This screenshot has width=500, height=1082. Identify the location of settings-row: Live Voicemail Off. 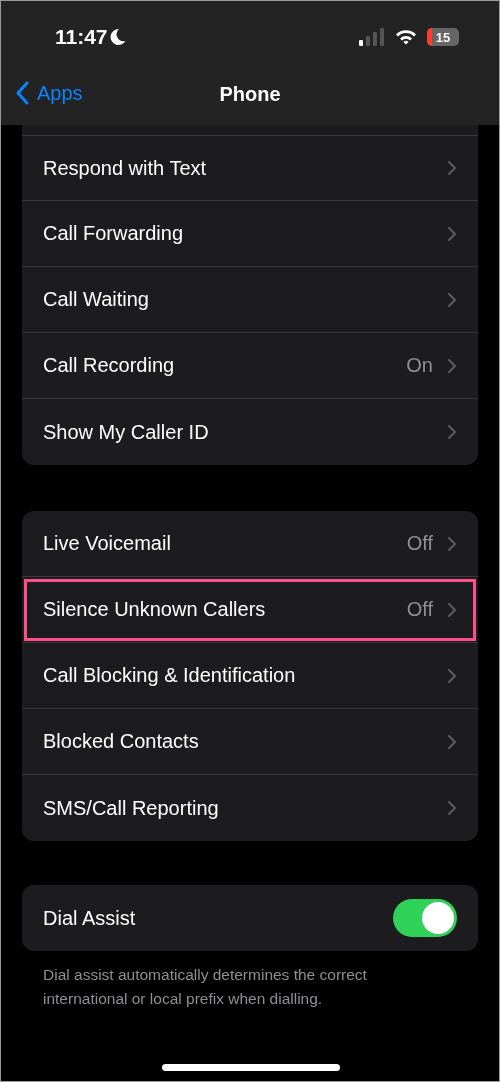
(250, 544).